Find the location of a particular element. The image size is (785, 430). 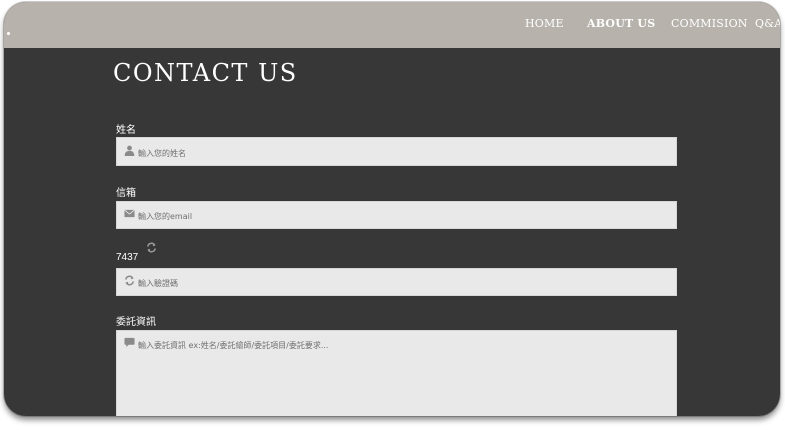

refresh-icon is located at coordinates (129, 280).